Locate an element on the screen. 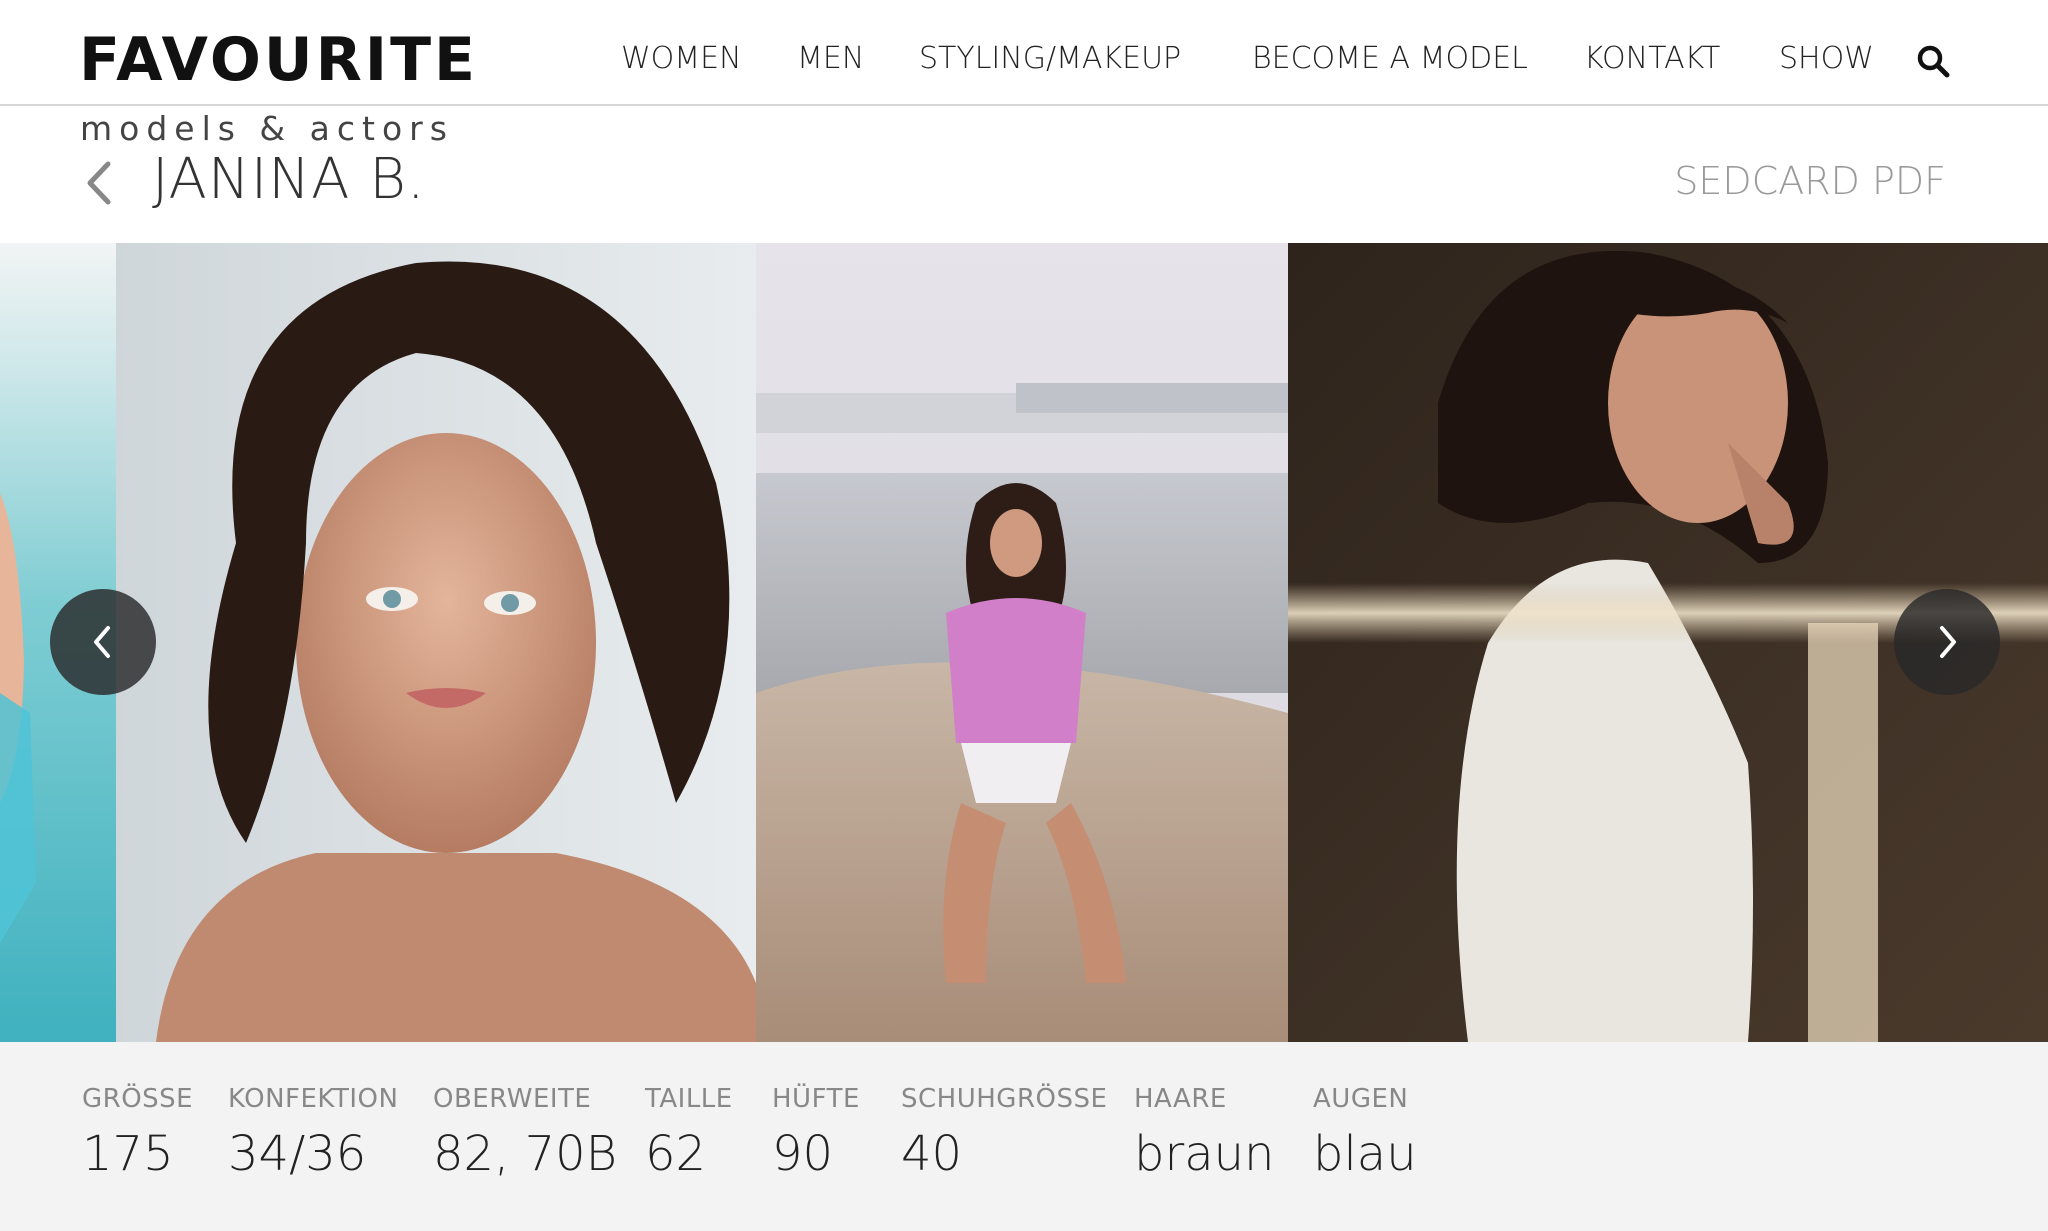 This screenshot has height=1231, width=2048. sedcard-pdf-link: SEDCARD PDF is located at coordinates (1810, 181).